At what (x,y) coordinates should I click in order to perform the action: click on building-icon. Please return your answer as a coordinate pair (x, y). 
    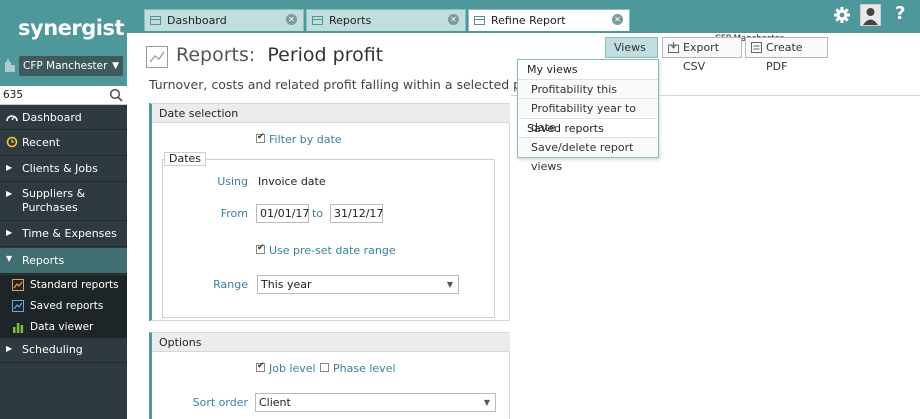
    Looking at the image, I should click on (10, 65).